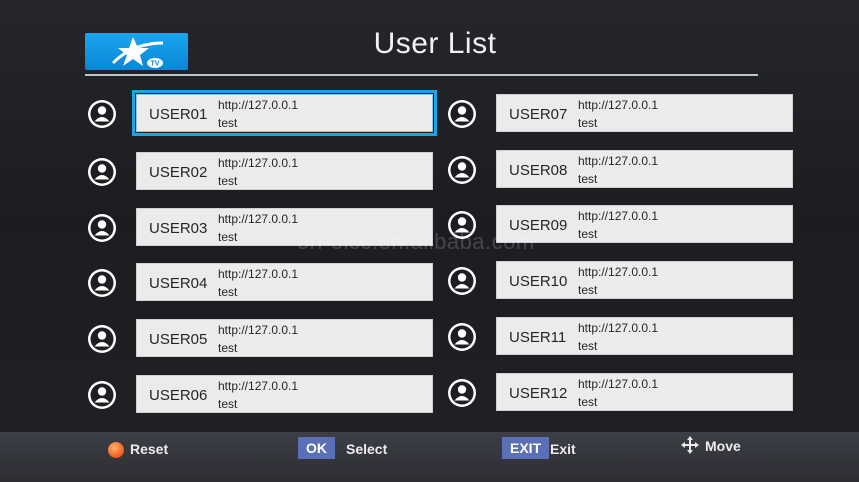 This screenshot has height=482, width=859. What do you see at coordinates (284, 394) in the screenshot?
I see `user-card: USER06 http://127.0.0.1 test` at bounding box center [284, 394].